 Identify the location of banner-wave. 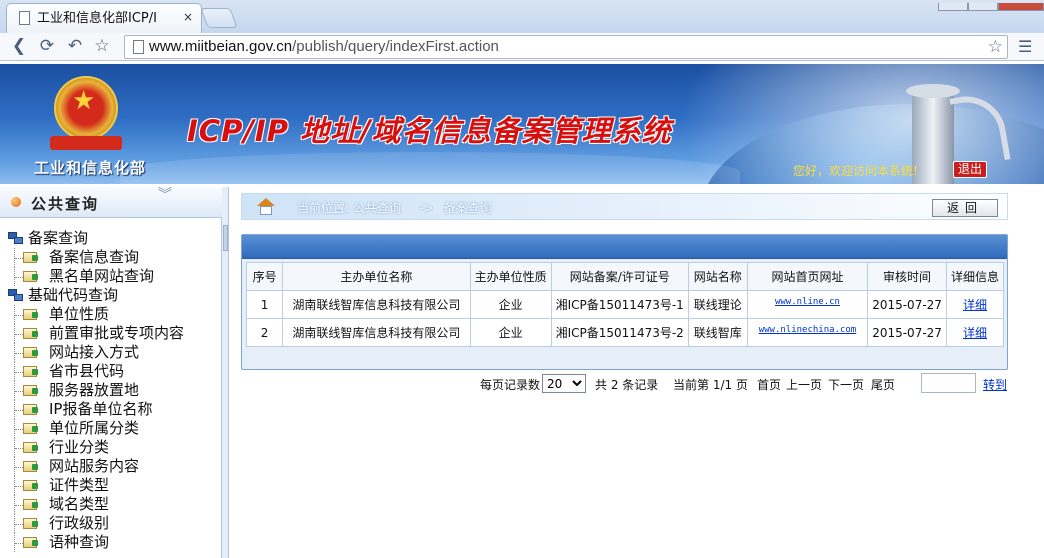
(430, 168).